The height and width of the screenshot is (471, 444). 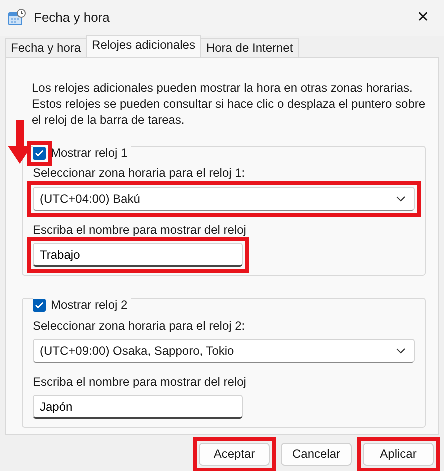 What do you see at coordinates (17, 18) in the screenshot?
I see `calendar-clock-icon` at bounding box center [17, 18].